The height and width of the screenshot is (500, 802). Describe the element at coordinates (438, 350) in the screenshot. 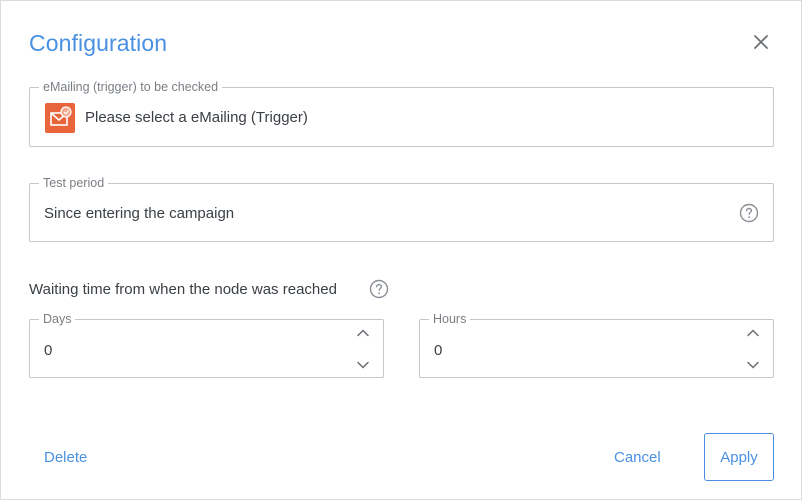

I see `hours-value: 0` at that location.